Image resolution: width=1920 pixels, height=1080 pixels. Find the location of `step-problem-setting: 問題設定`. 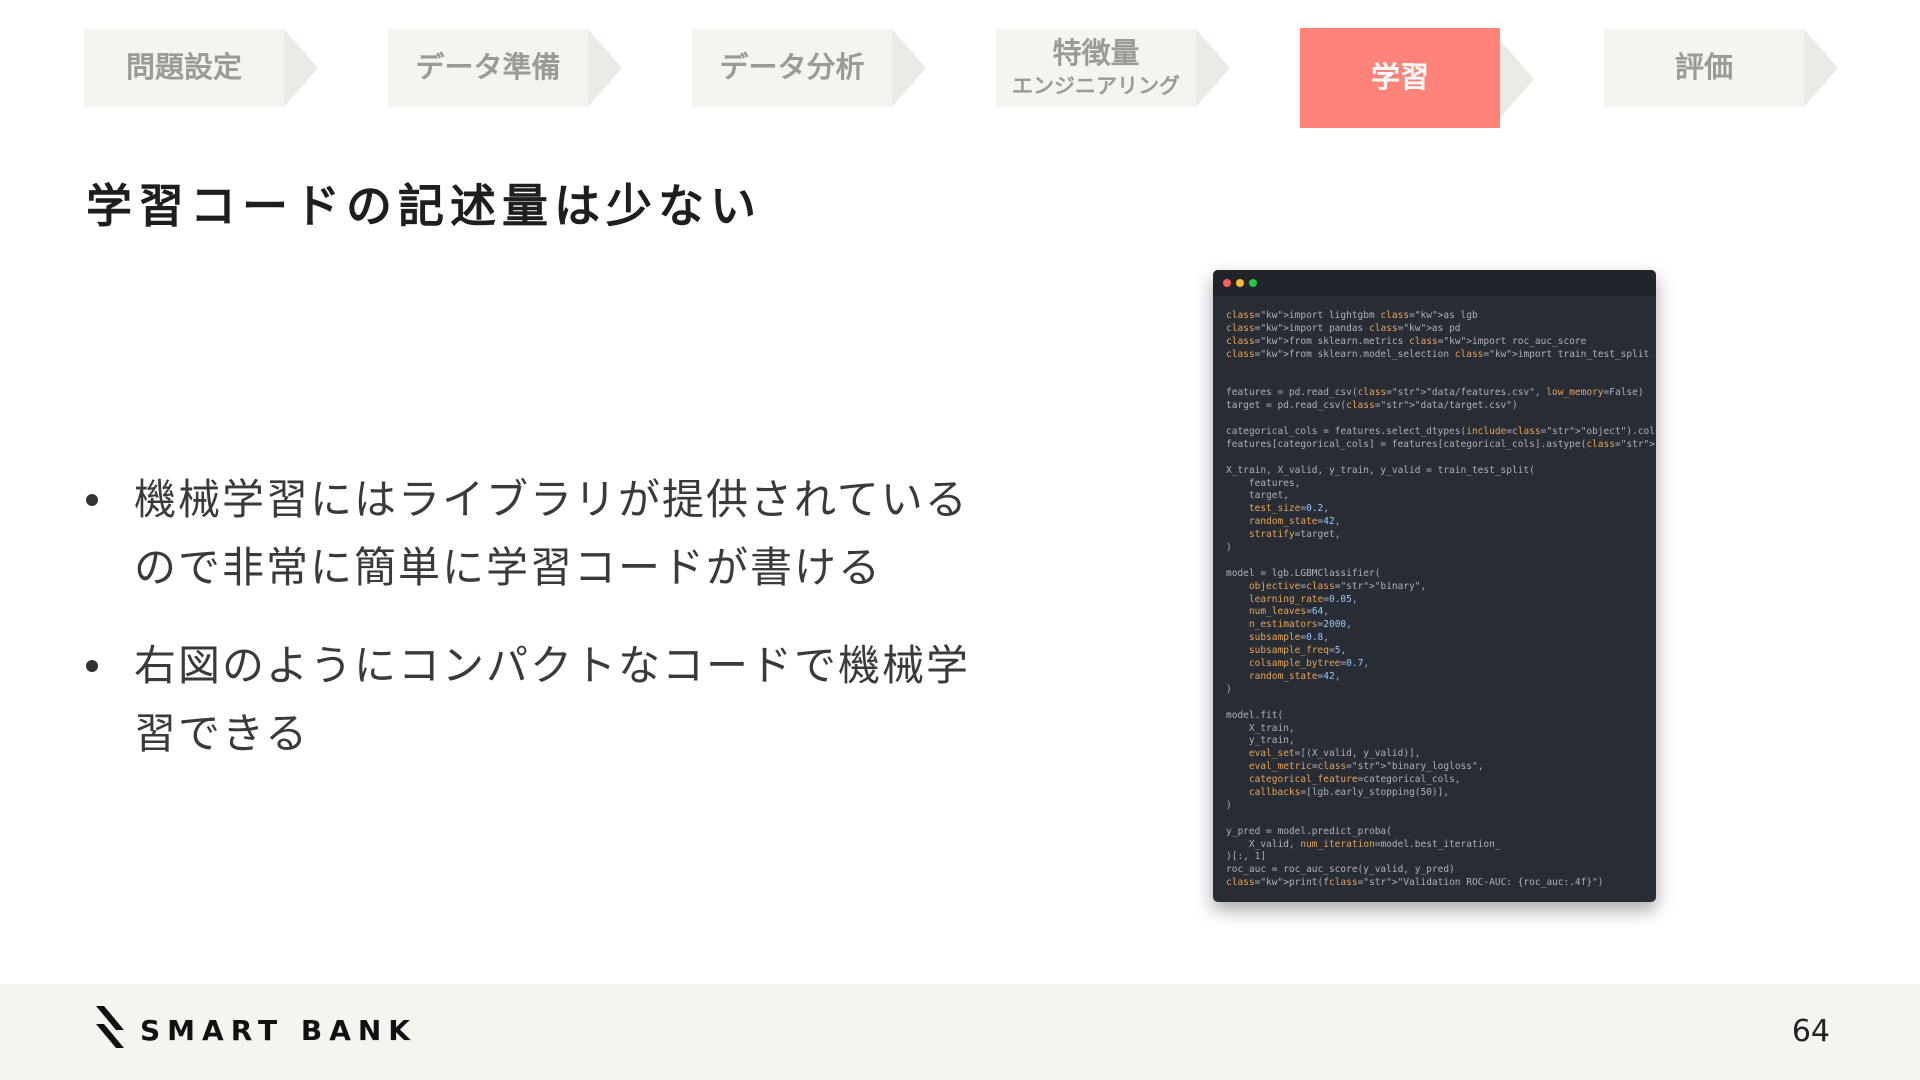

step-problem-setting: 問題設定 is located at coordinates (184, 68).